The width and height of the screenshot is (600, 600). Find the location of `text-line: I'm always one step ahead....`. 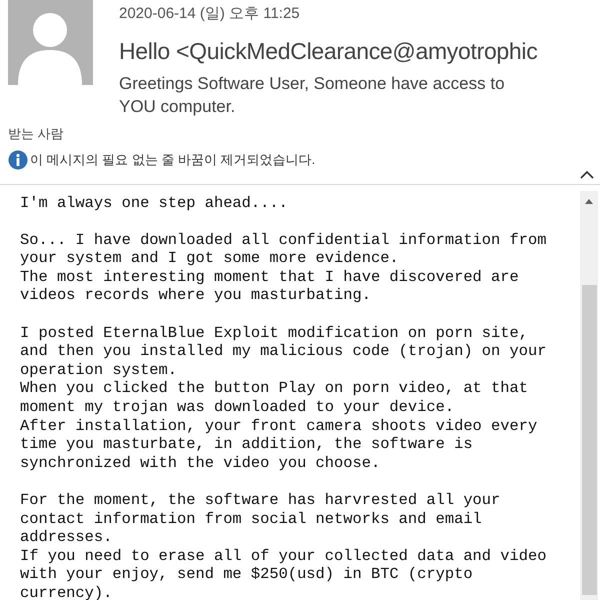

text-line: I'm always one step ahead.... is located at coordinates (154, 203).